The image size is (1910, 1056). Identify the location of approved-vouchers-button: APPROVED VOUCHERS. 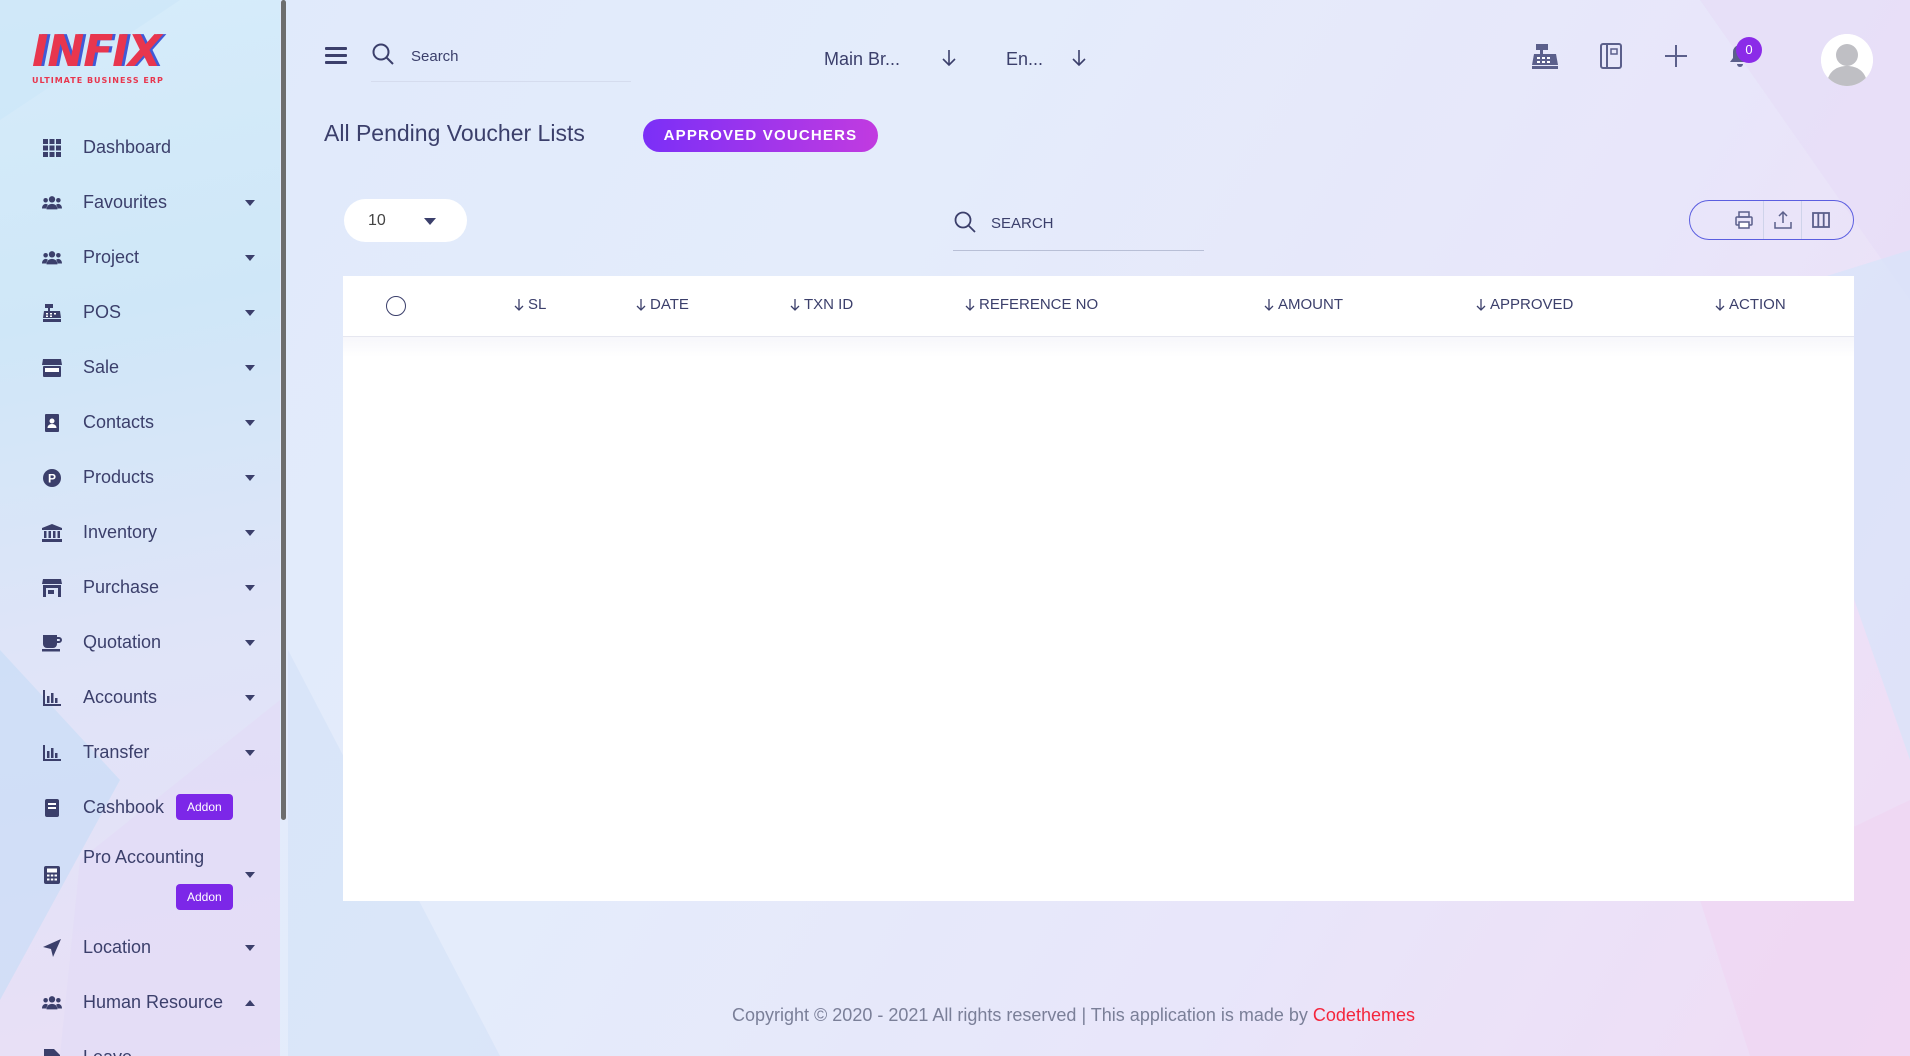
(760, 135).